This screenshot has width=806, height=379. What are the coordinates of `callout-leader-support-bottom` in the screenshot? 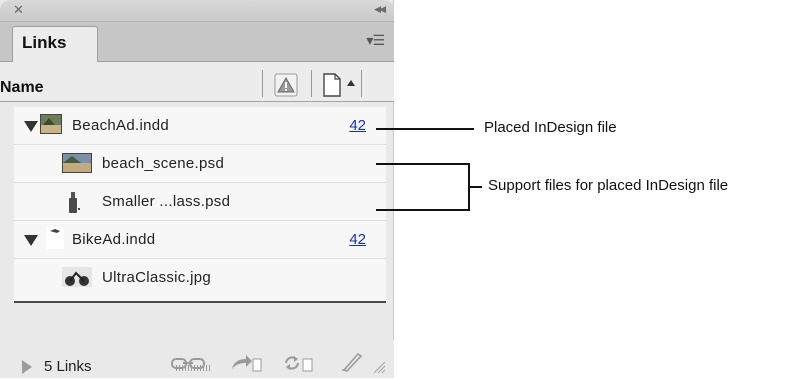 It's located at (423, 210).